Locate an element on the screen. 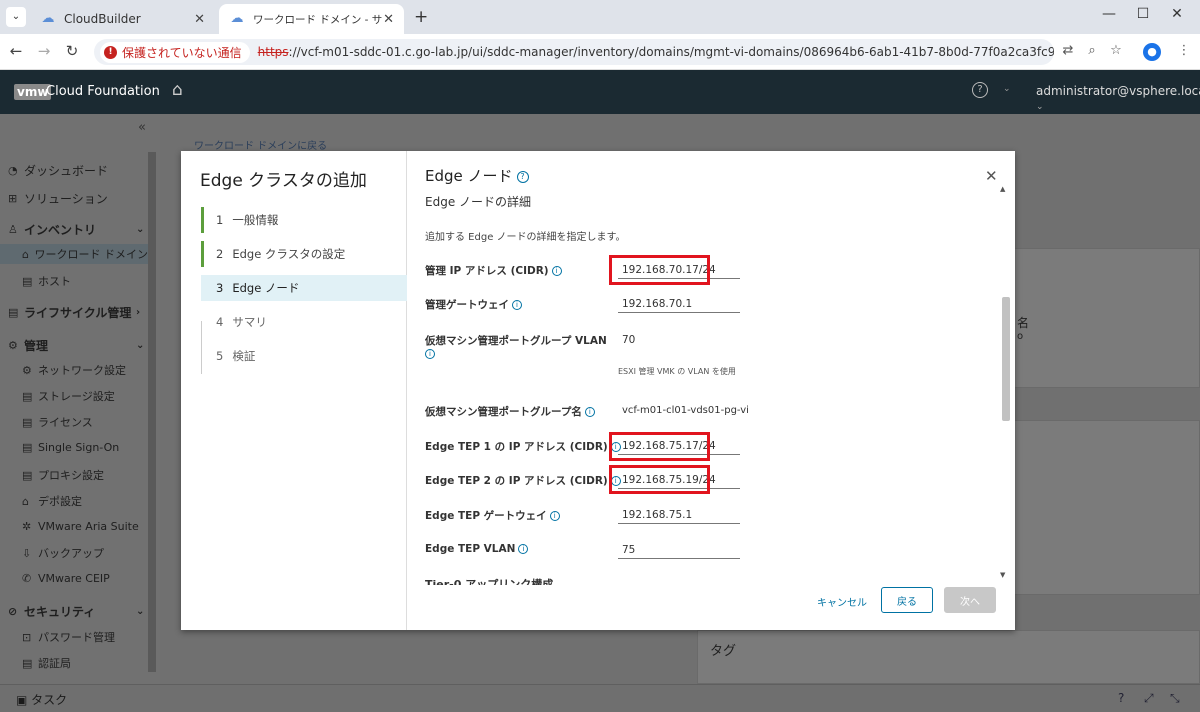  card-fragment-text: o is located at coordinates (1020, 336).